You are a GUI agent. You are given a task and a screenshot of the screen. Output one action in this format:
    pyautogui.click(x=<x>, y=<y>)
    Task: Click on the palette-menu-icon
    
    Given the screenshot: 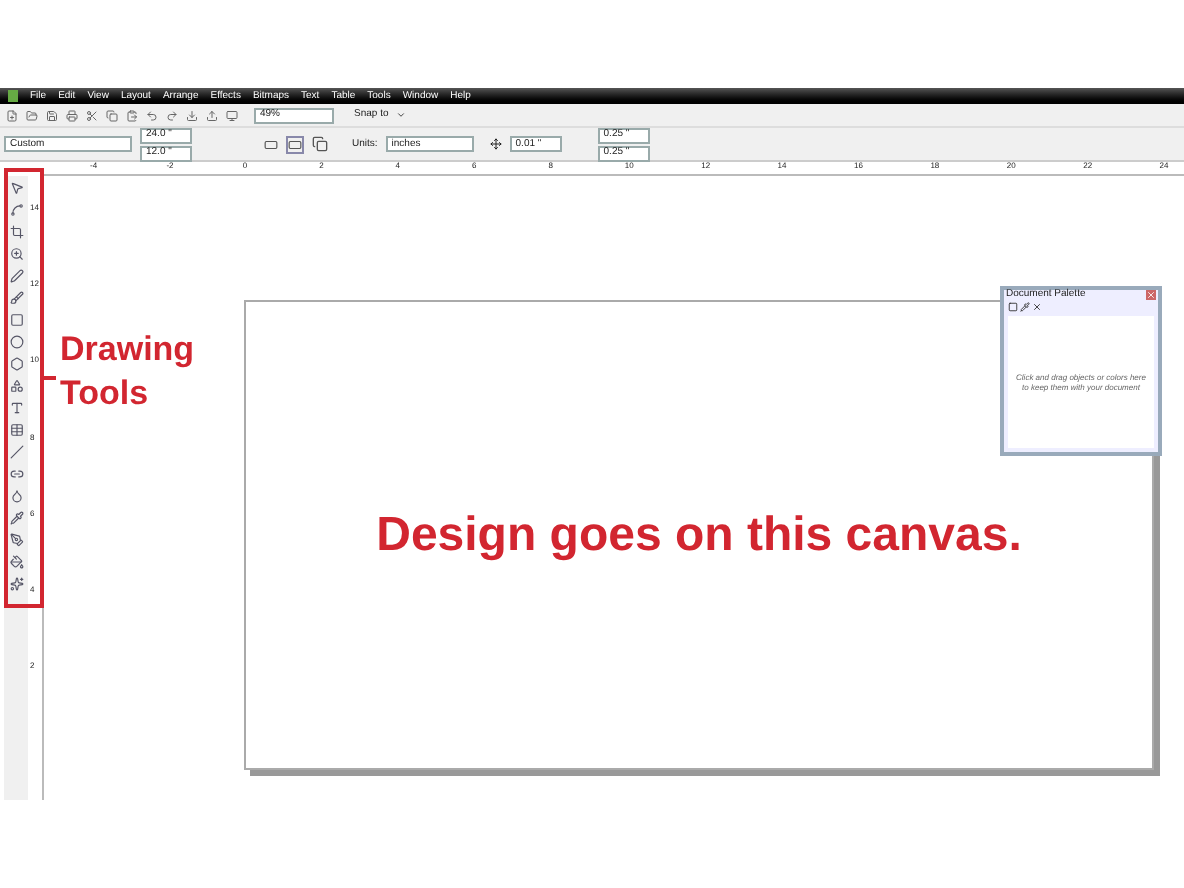 What is the action you would take?
    pyautogui.click(x=1013, y=307)
    